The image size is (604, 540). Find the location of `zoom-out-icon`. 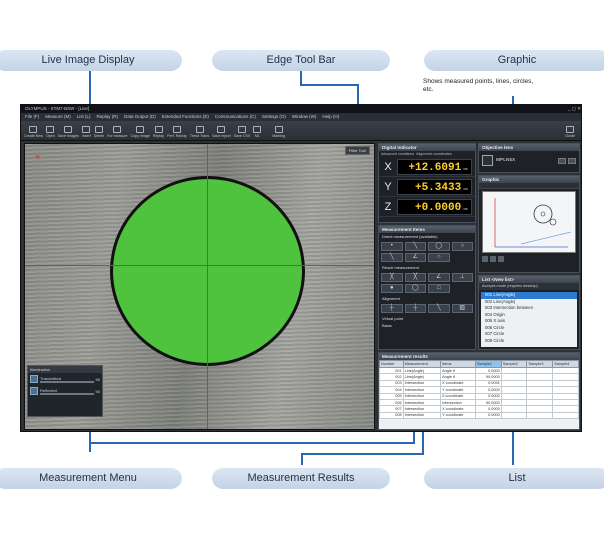

zoom-out-icon is located at coordinates (493, 259).